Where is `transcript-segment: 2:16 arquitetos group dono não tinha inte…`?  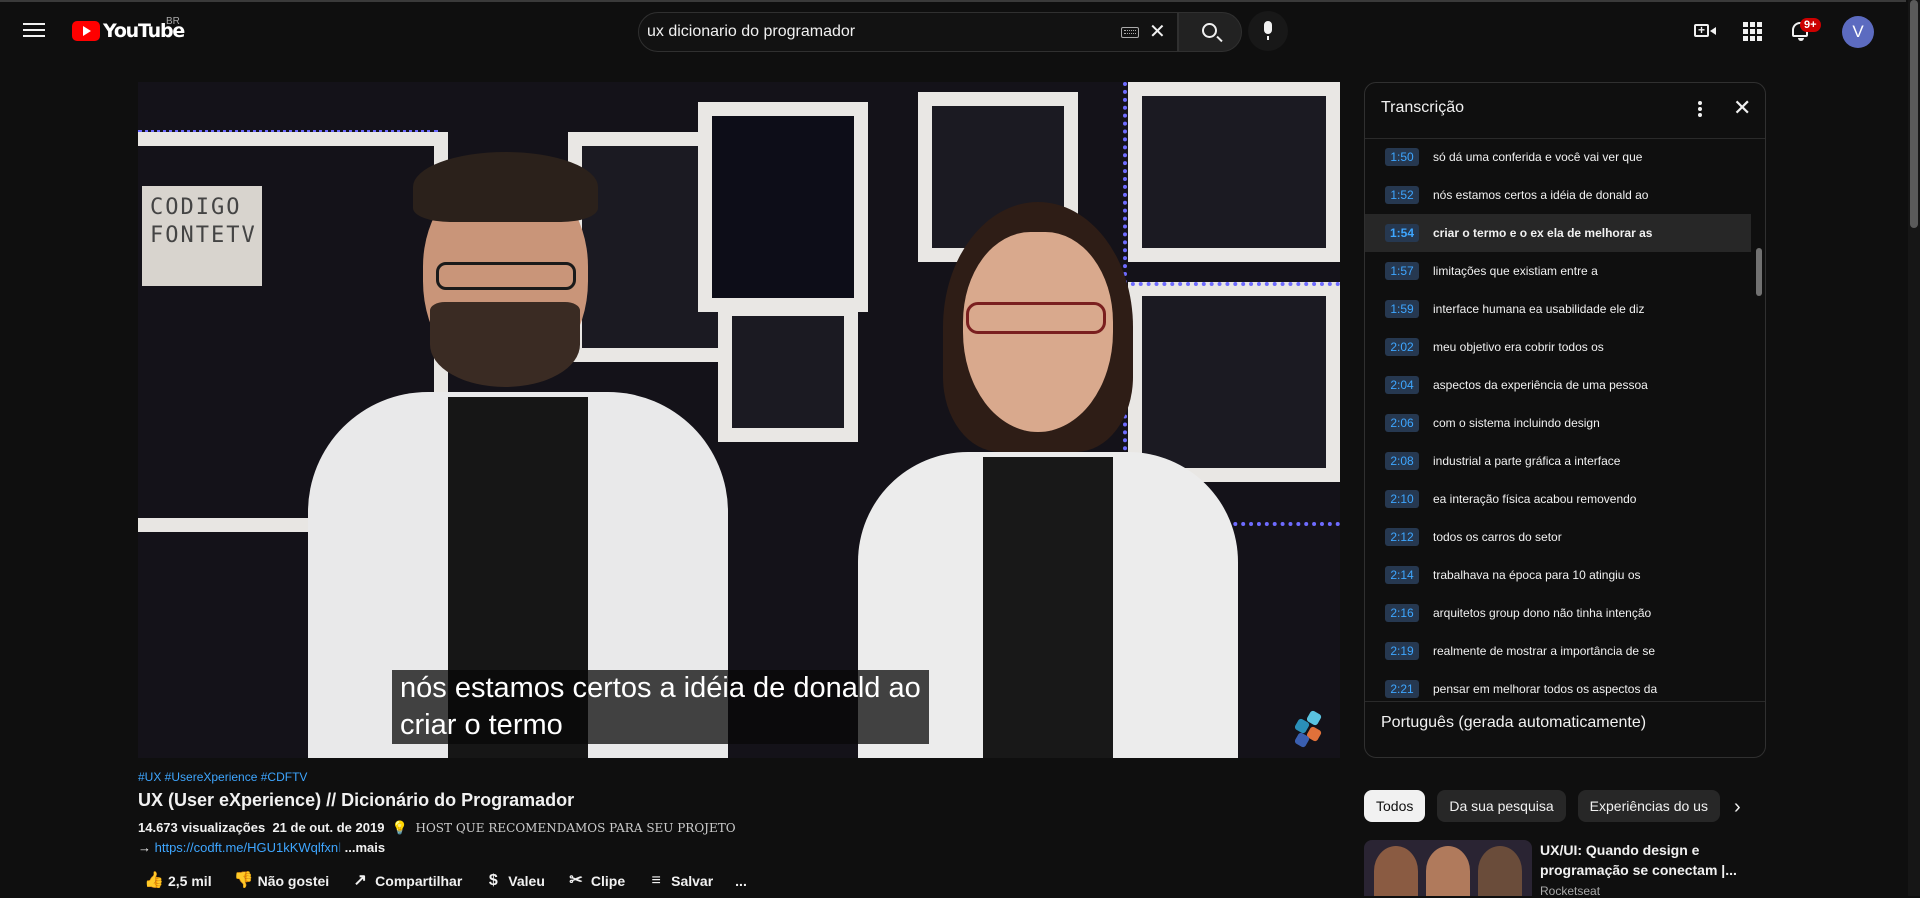
transcript-segment: 2:16 arquitetos group dono não tinha inte… is located at coordinates (1558, 613).